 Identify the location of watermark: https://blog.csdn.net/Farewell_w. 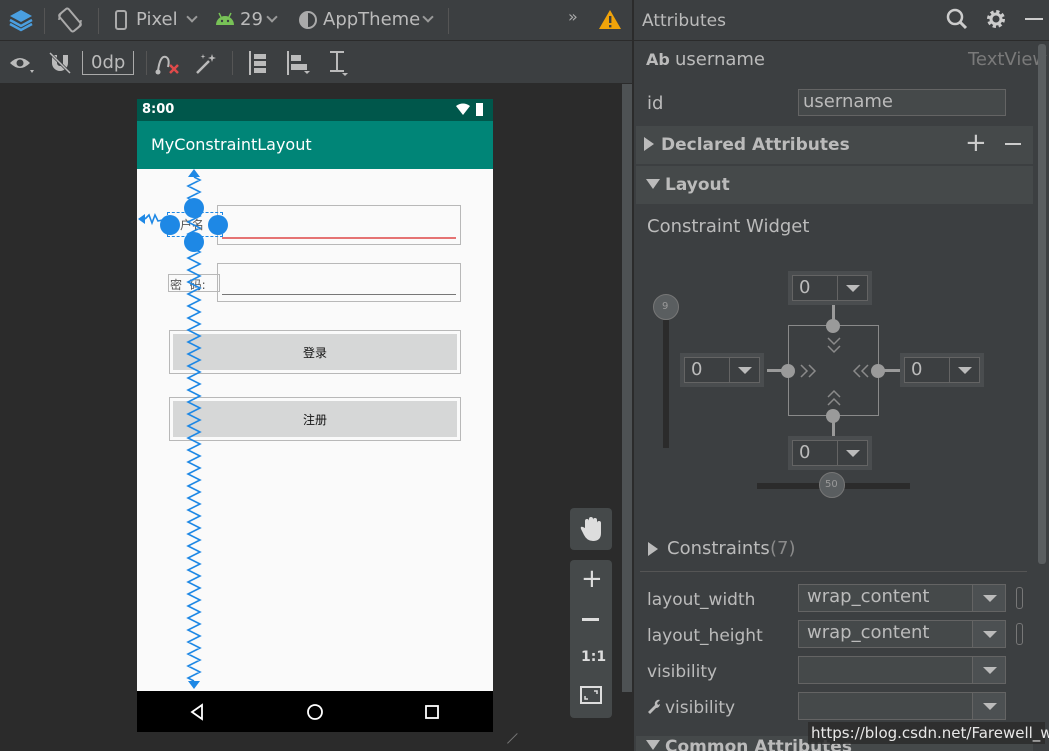
(930, 733).